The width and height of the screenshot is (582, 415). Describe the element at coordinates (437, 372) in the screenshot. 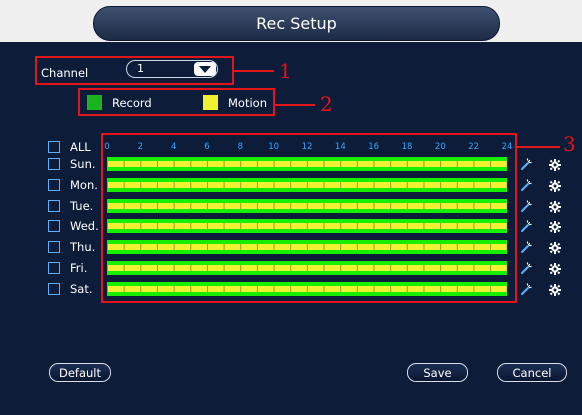

I see `save-button: Save` at that location.